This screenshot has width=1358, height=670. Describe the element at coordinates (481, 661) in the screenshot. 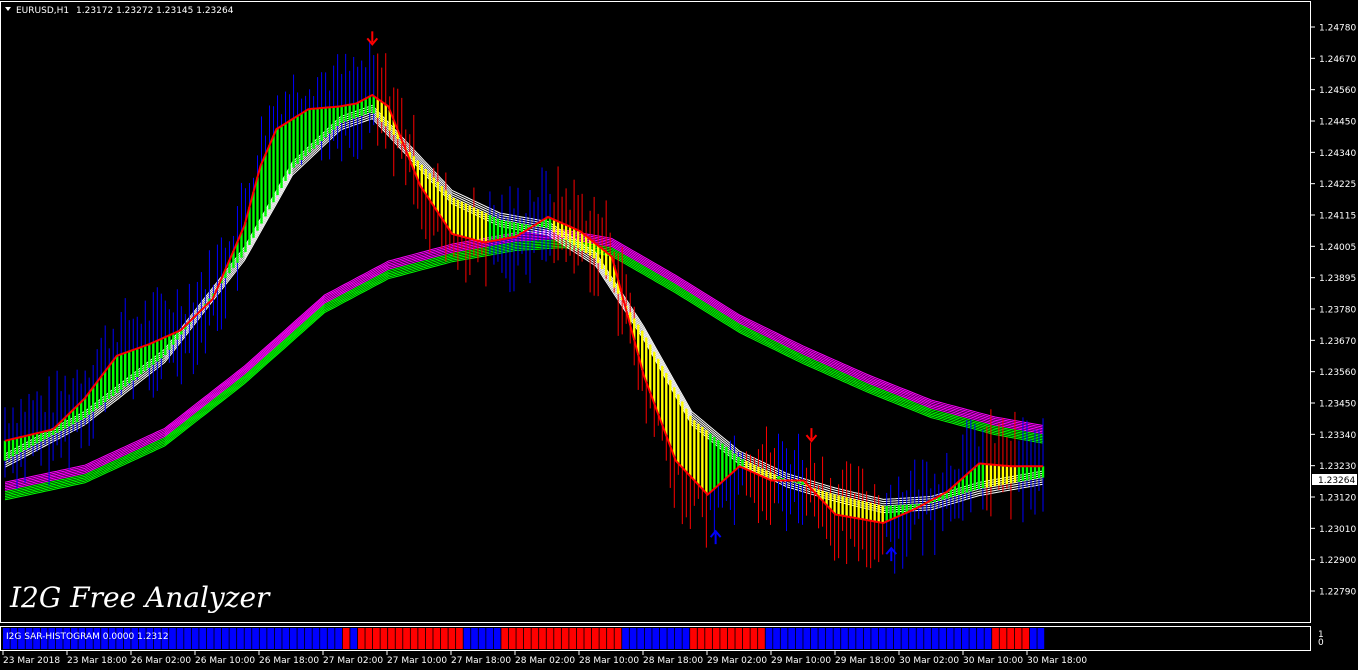

I see `x-tick-label: 27 Mar 18:00` at that location.